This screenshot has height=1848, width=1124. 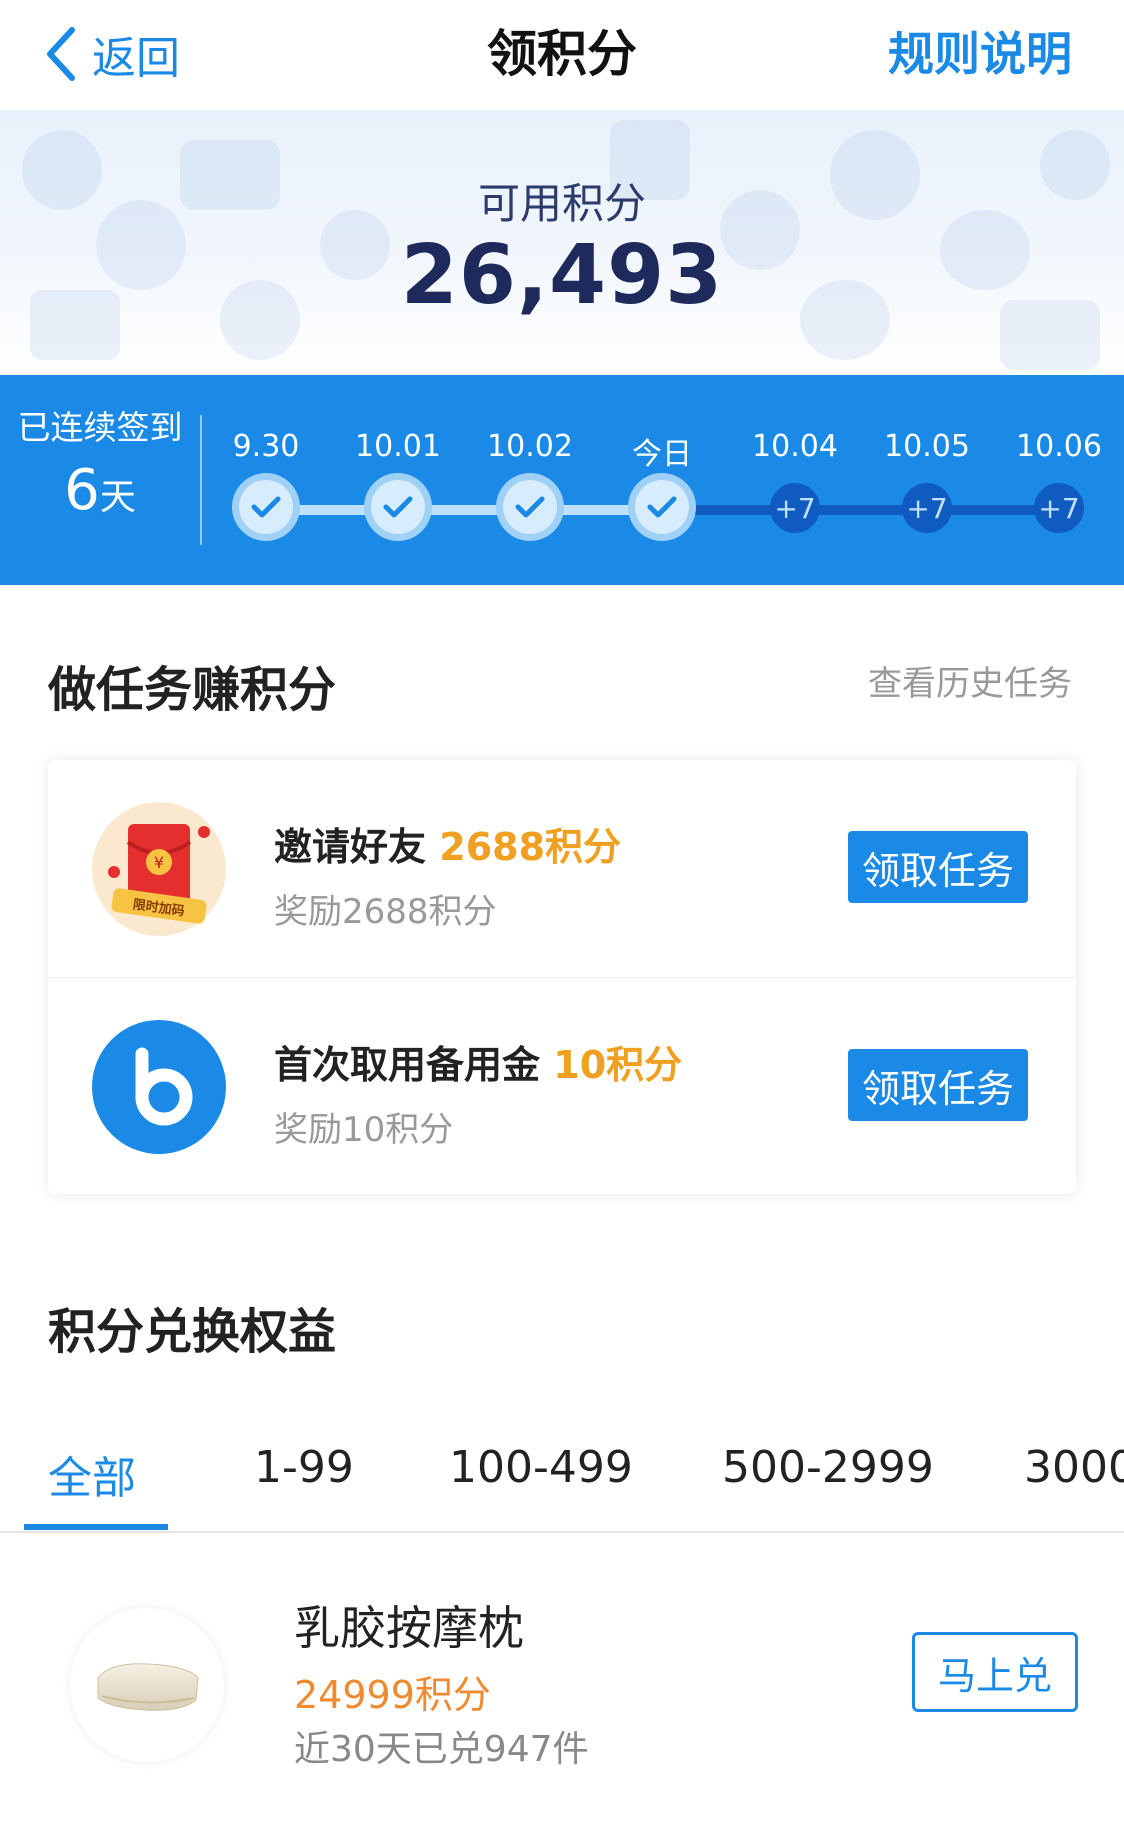 I want to click on task-name: 邀请好友 2688积分, so click(x=447, y=843).